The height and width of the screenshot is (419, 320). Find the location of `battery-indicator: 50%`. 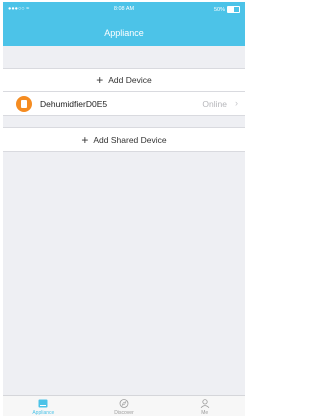

battery-indicator: 50% is located at coordinates (227, 9).